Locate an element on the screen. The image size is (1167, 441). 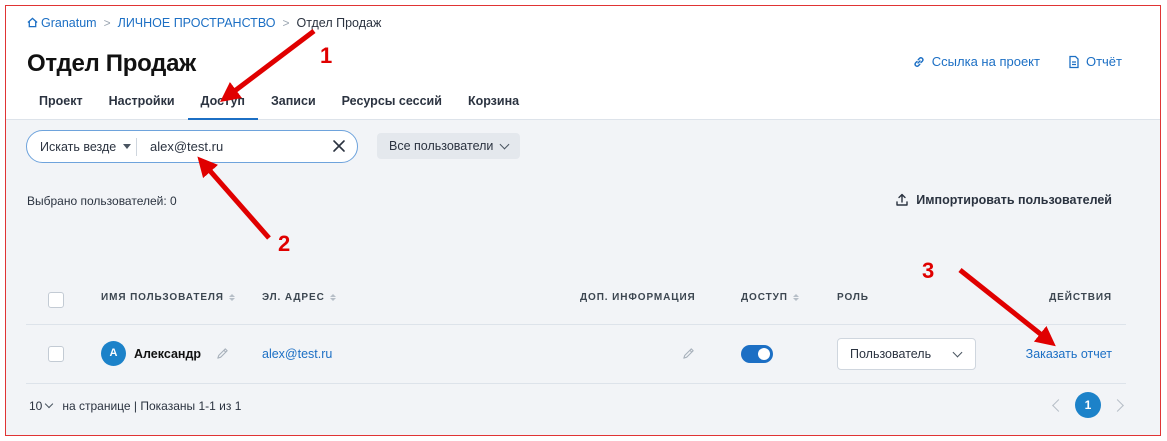
column-header-info: ДОП. ИНФОРМАЦИЯ is located at coordinates (638, 297).